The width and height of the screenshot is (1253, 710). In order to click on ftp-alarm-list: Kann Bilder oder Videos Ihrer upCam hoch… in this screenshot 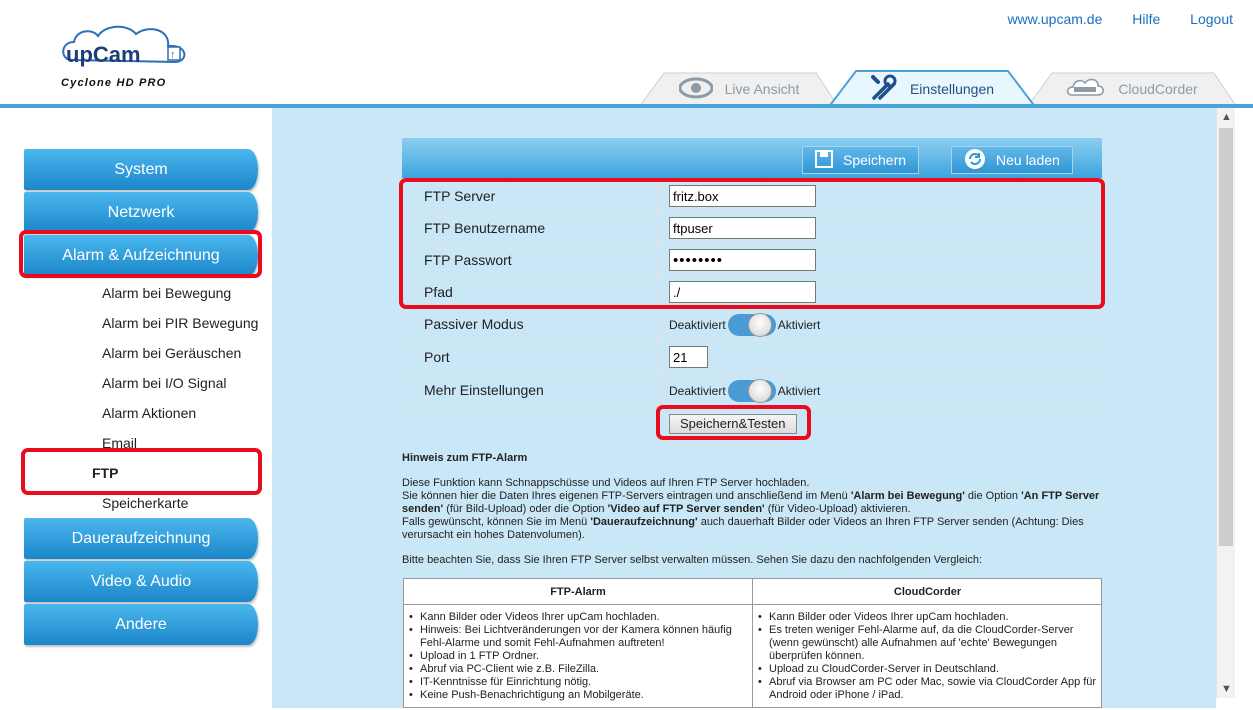, I will do `click(578, 656)`.